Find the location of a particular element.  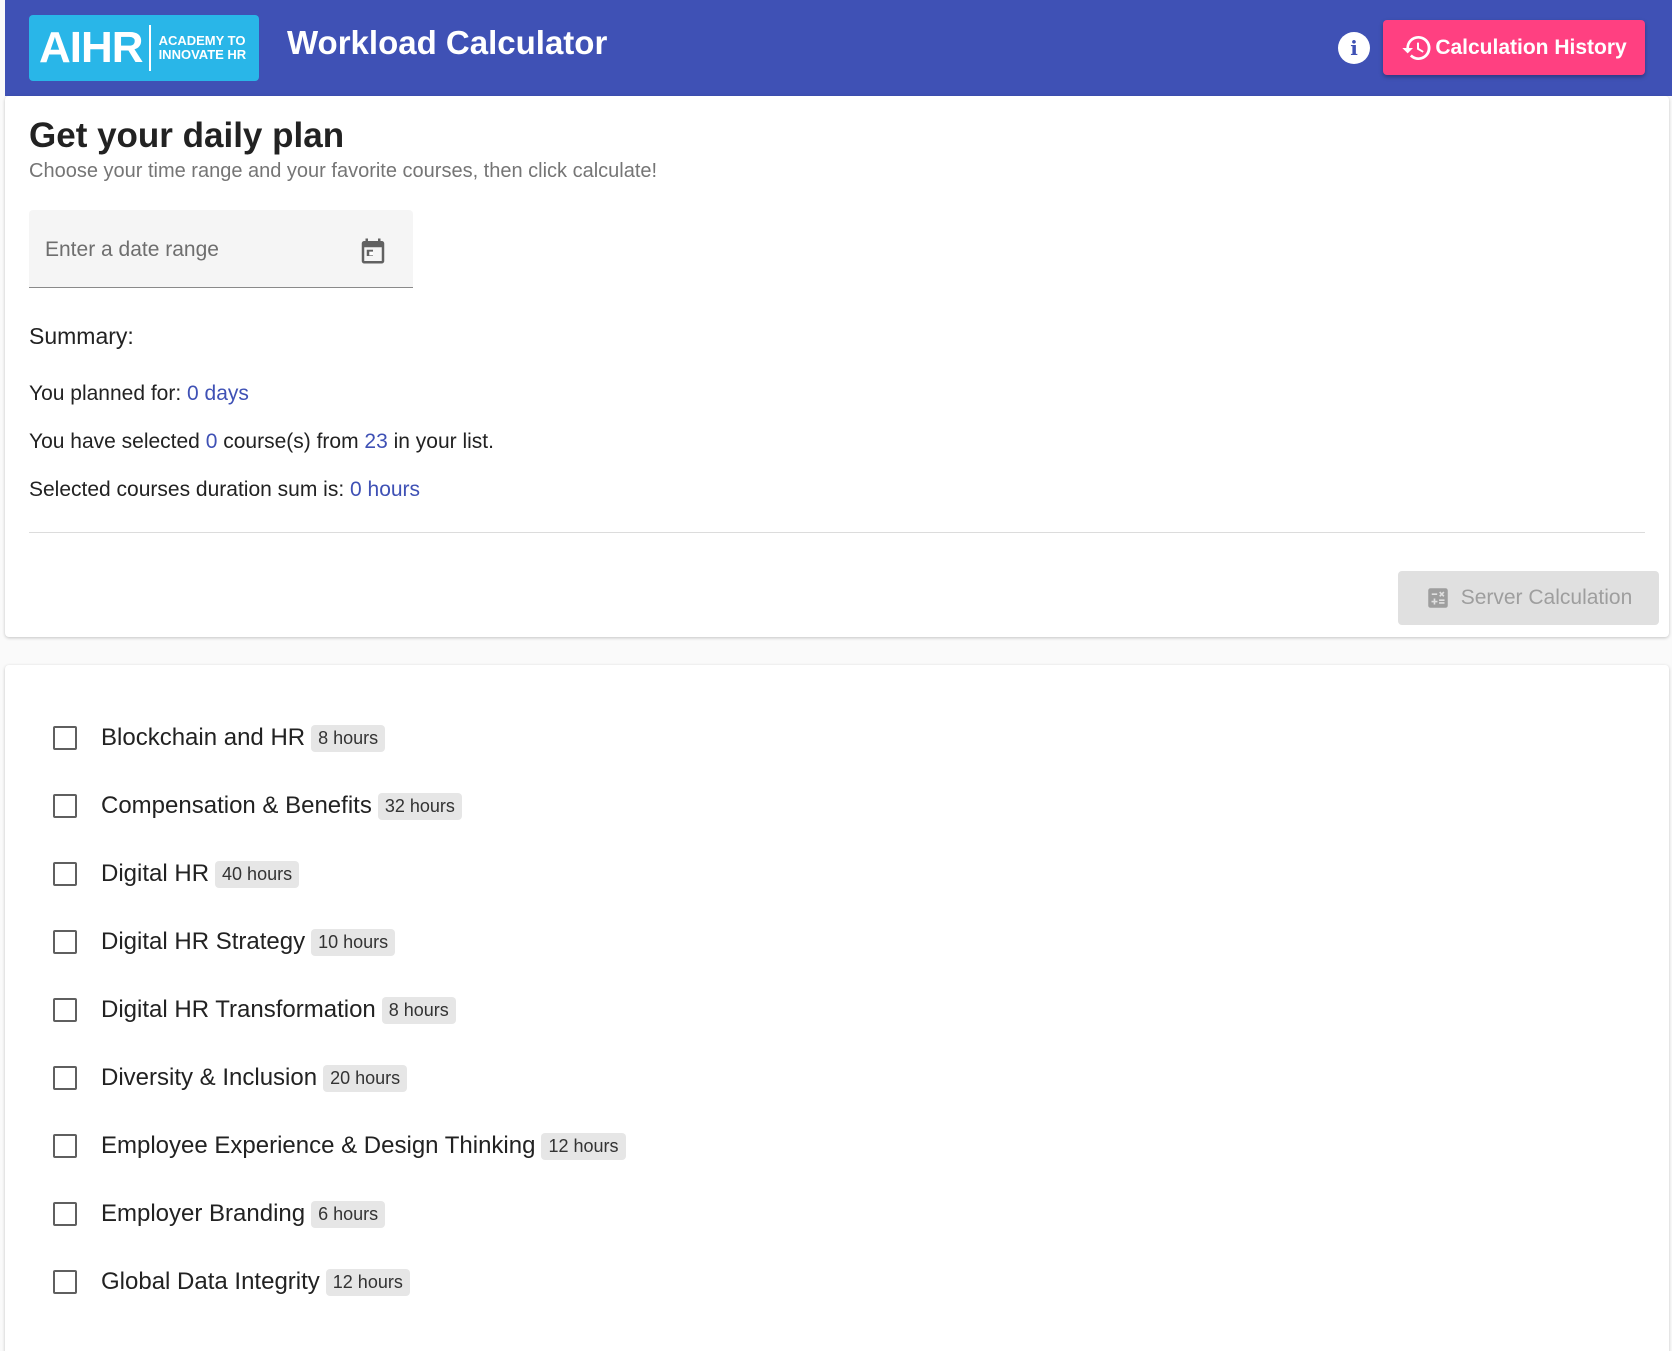

course-name: Digital HR Transformation is located at coordinates (238, 1009).